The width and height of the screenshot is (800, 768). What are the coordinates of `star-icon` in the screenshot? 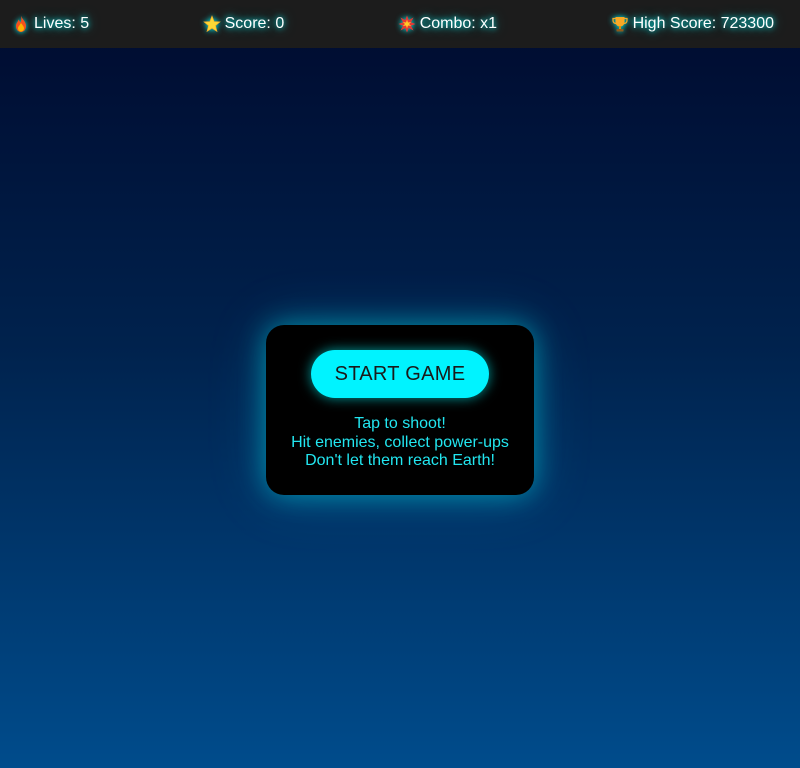 It's located at (211, 24).